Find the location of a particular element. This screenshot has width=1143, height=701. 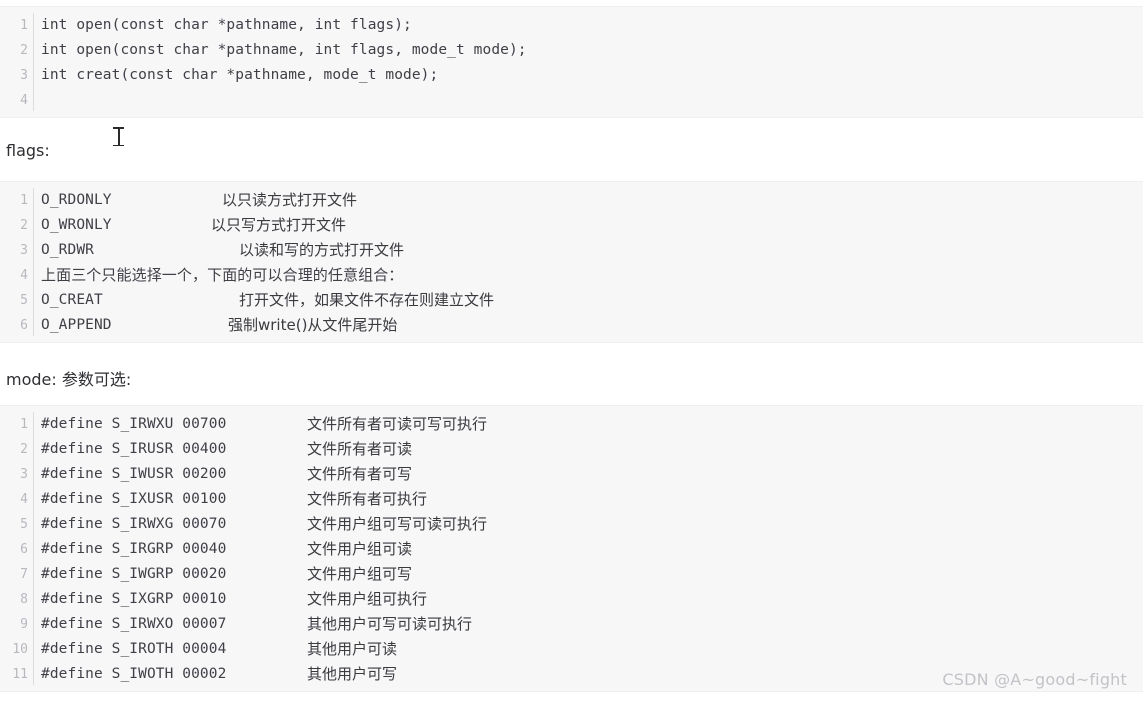

code-description: 文件用户组可写可读可执行 is located at coordinates (397, 524).